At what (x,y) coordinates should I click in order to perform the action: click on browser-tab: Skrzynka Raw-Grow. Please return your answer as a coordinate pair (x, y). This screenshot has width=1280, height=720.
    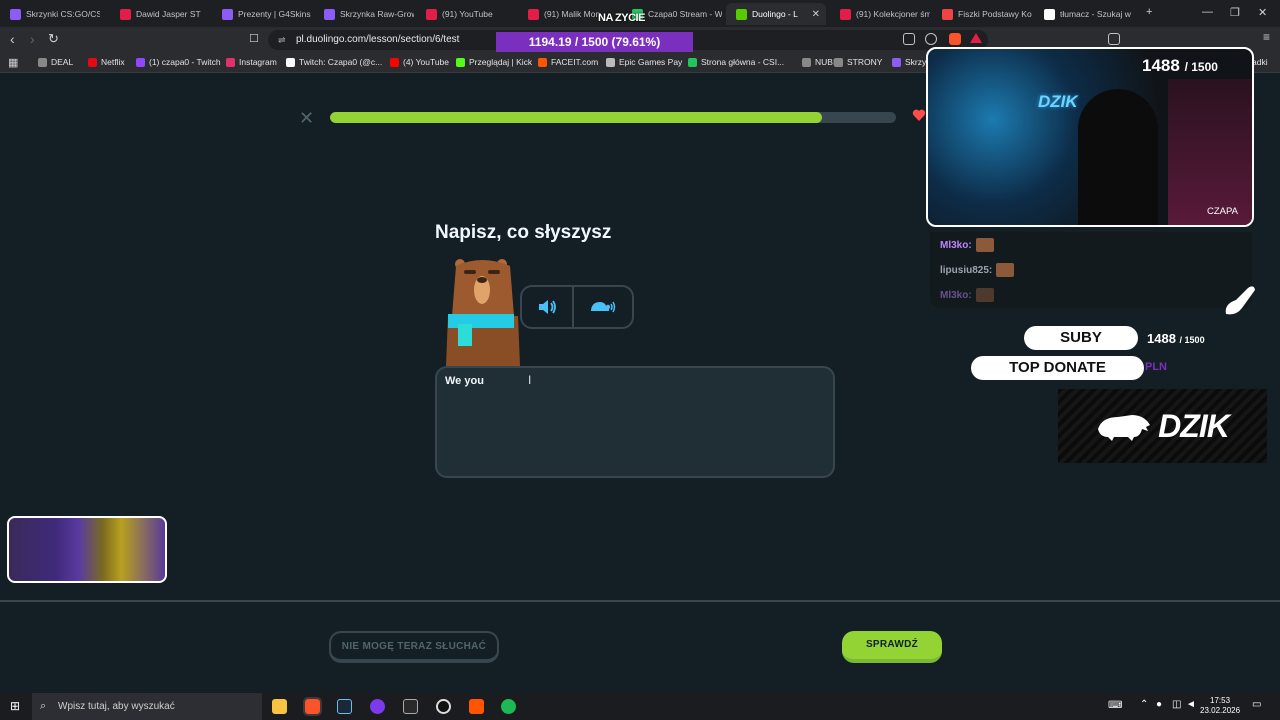
    Looking at the image, I should click on (364, 14).